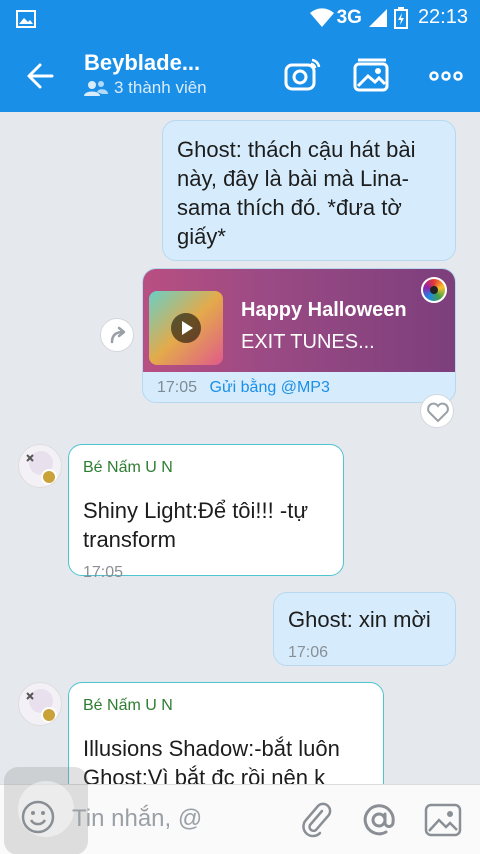  I want to click on member-count-label: 3 thành viên, so click(160, 87).